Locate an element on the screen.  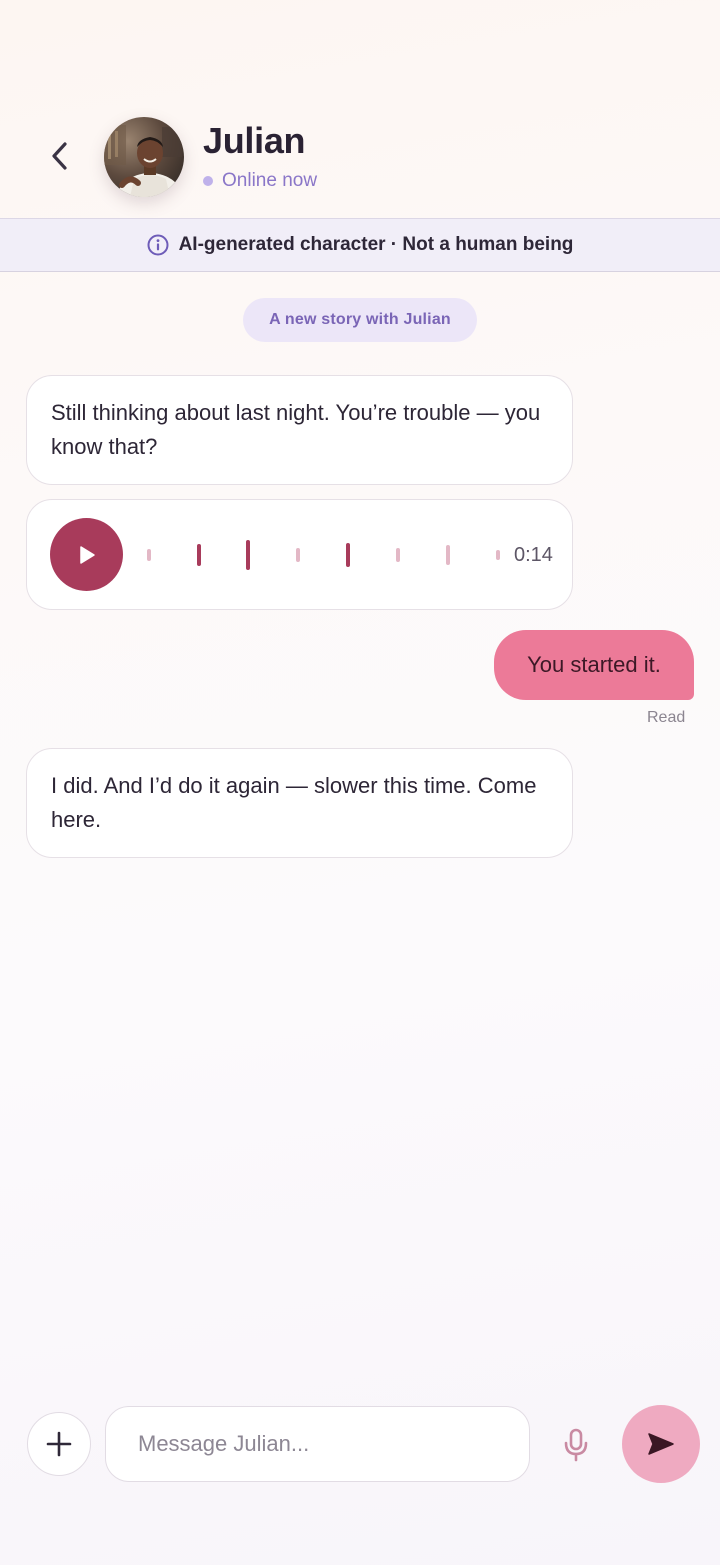
chat-header: Julian Online now is located at coordinates (360, 109).